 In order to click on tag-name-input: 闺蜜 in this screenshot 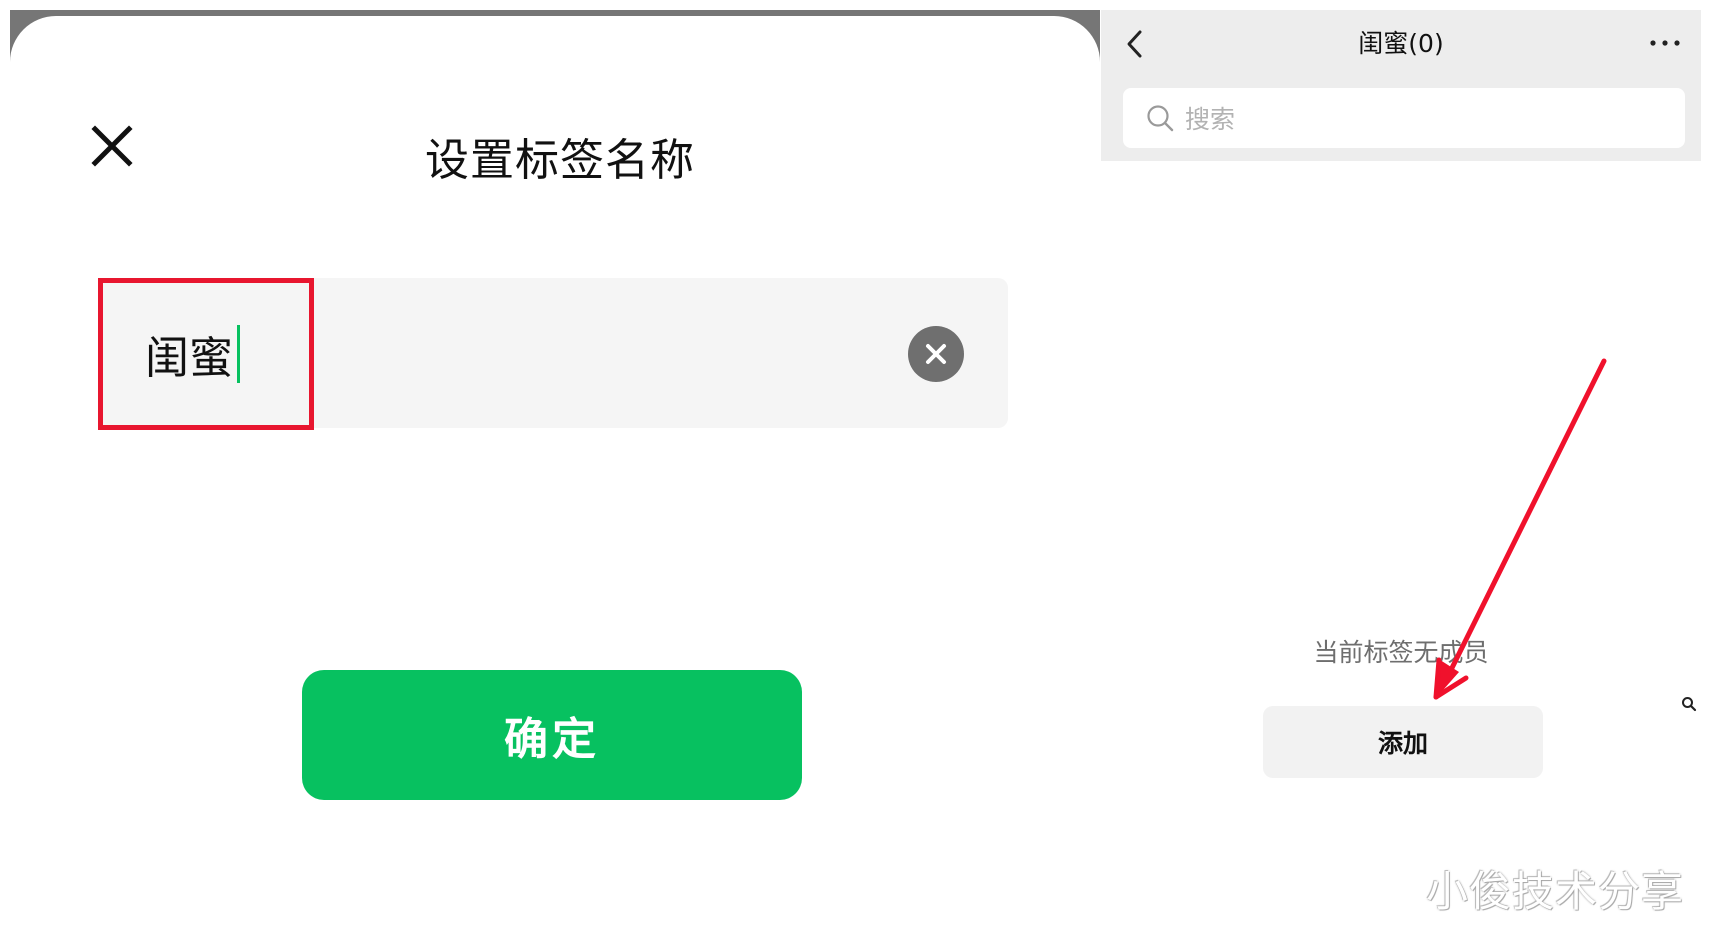, I will do `click(553, 354)`.